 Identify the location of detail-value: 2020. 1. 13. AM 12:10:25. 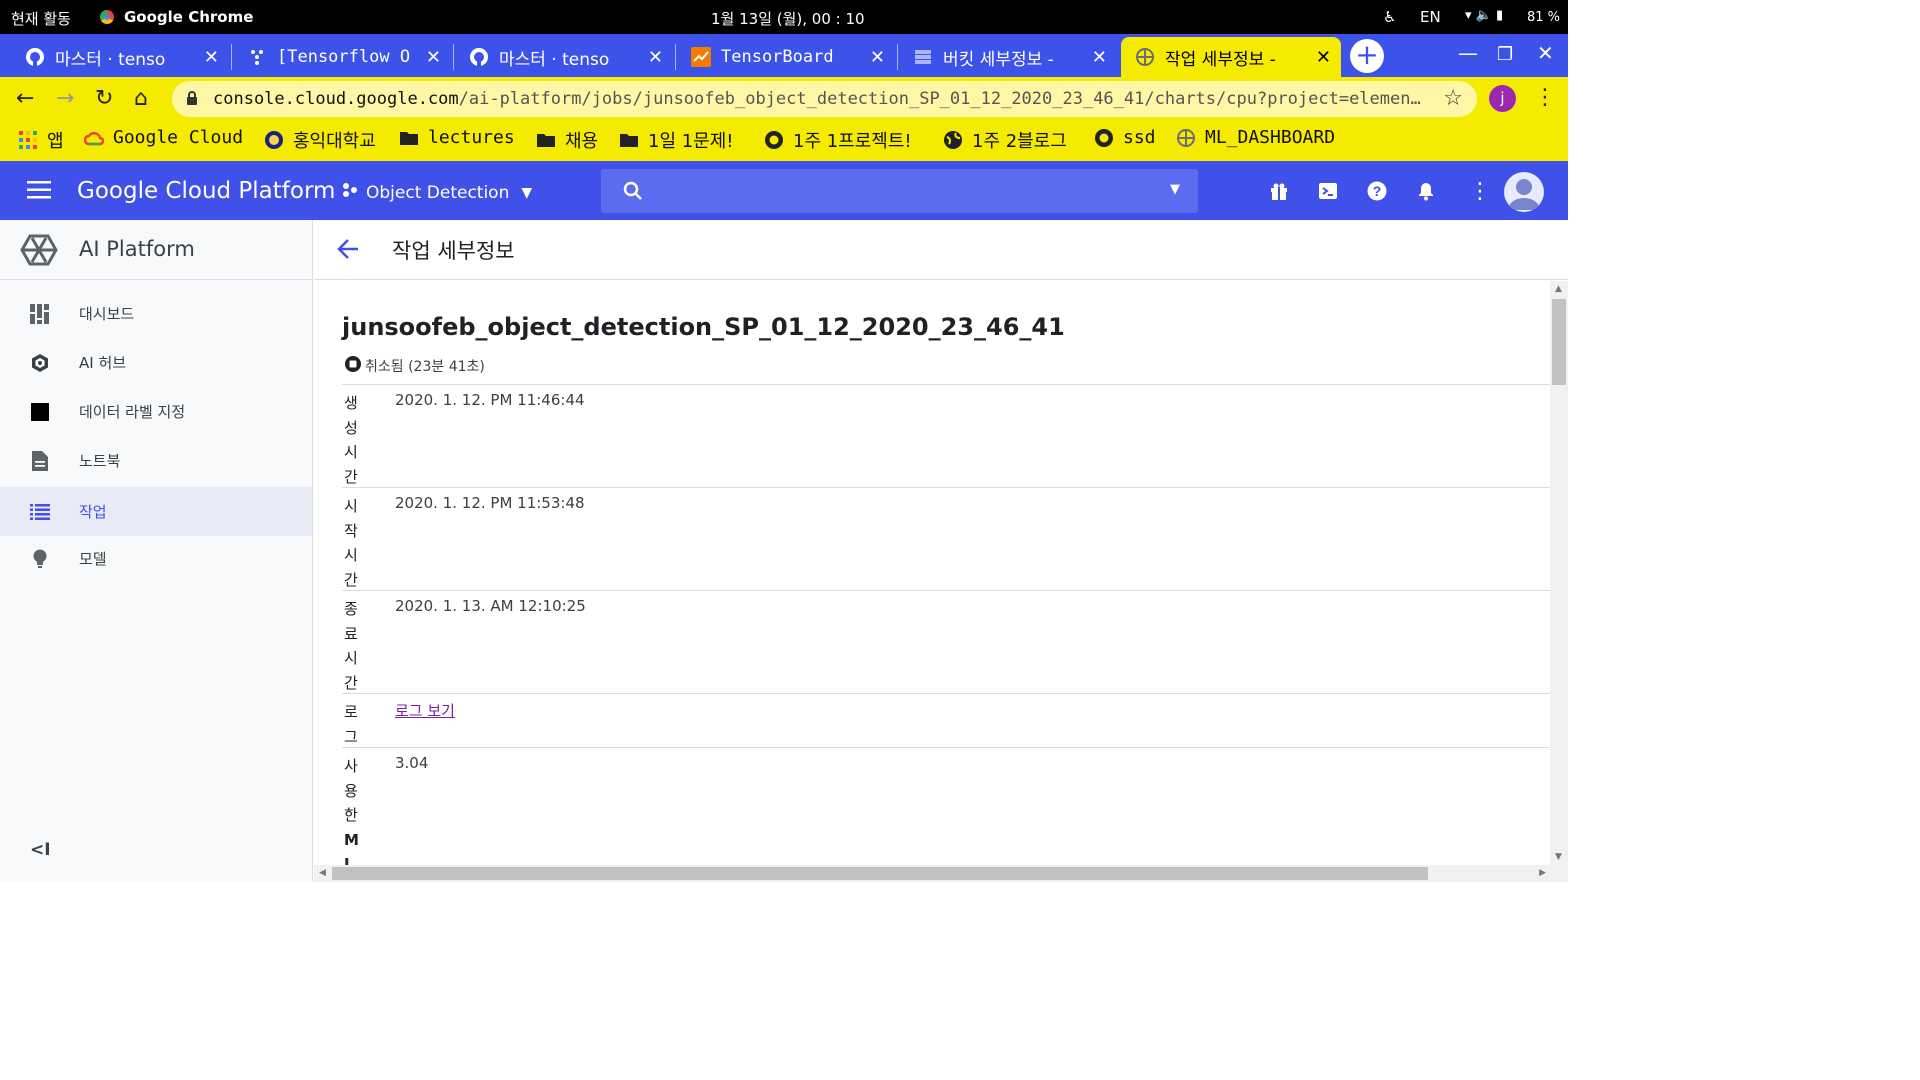
(490, 606).